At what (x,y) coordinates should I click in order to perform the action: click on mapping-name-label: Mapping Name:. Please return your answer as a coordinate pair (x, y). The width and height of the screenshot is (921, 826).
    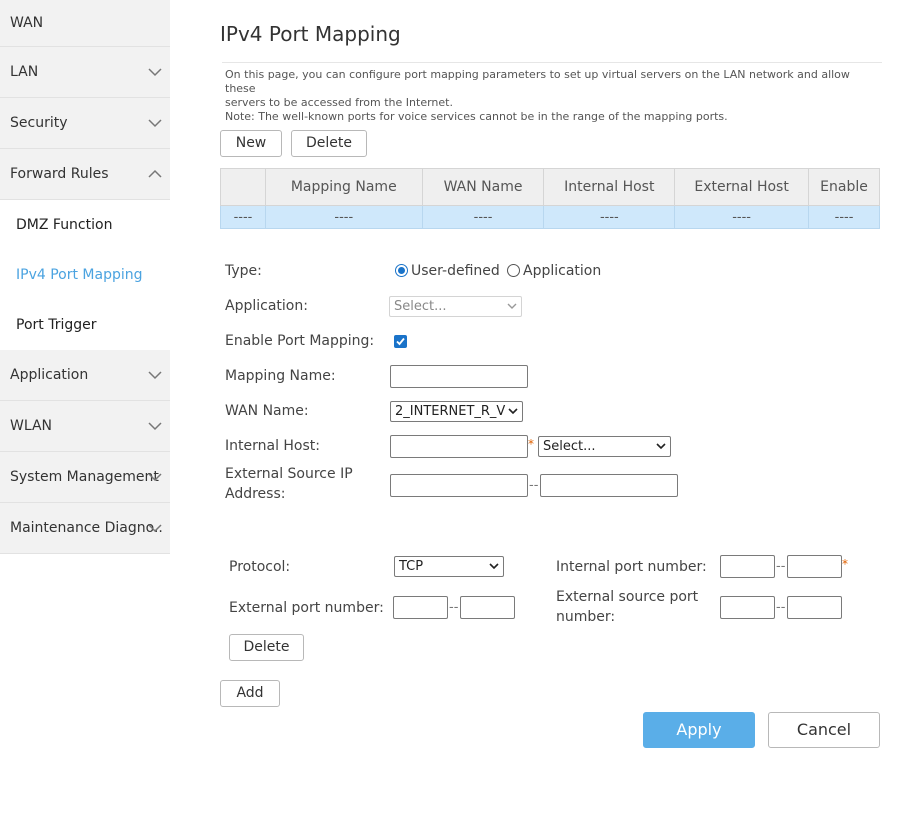
    Looking at the image, I should click on (280, 376).